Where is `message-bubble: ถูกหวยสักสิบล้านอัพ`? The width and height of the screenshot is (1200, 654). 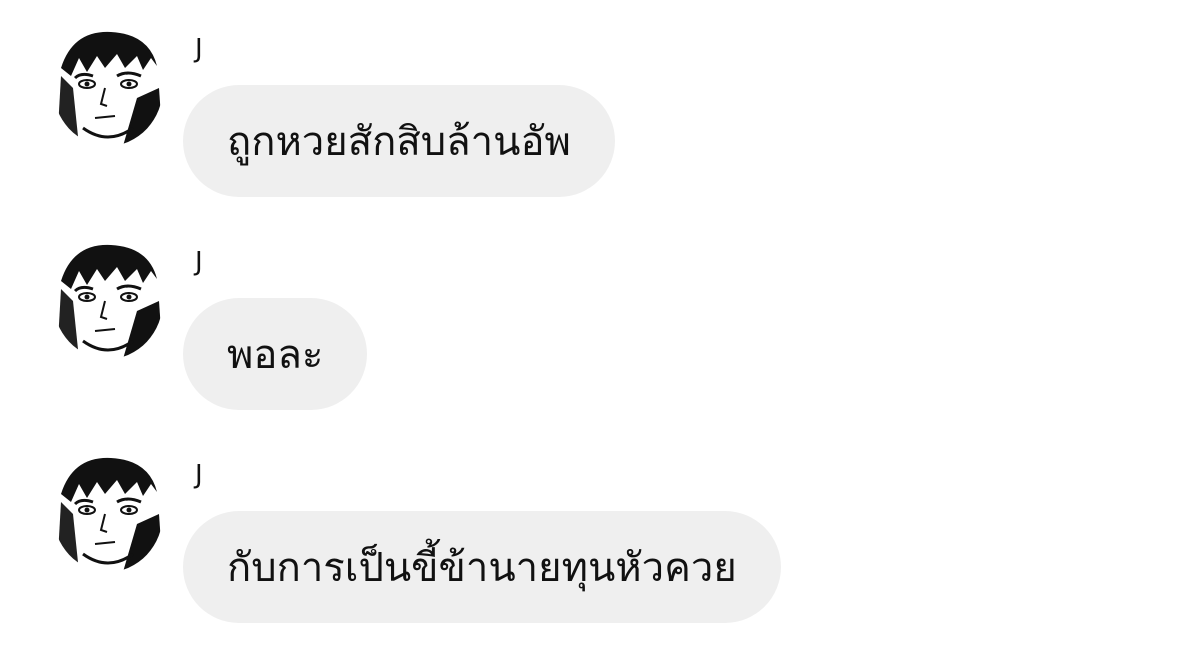
message-bubble: ถูกหวยสักสิบล้านอัพ is located at coordinates (399, 141).